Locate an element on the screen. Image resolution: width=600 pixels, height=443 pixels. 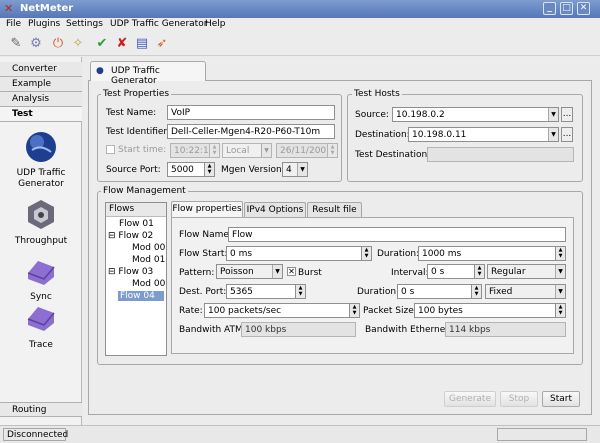
duration2-mode-select: Fixed ▼ is located at coordinates (525, 291).